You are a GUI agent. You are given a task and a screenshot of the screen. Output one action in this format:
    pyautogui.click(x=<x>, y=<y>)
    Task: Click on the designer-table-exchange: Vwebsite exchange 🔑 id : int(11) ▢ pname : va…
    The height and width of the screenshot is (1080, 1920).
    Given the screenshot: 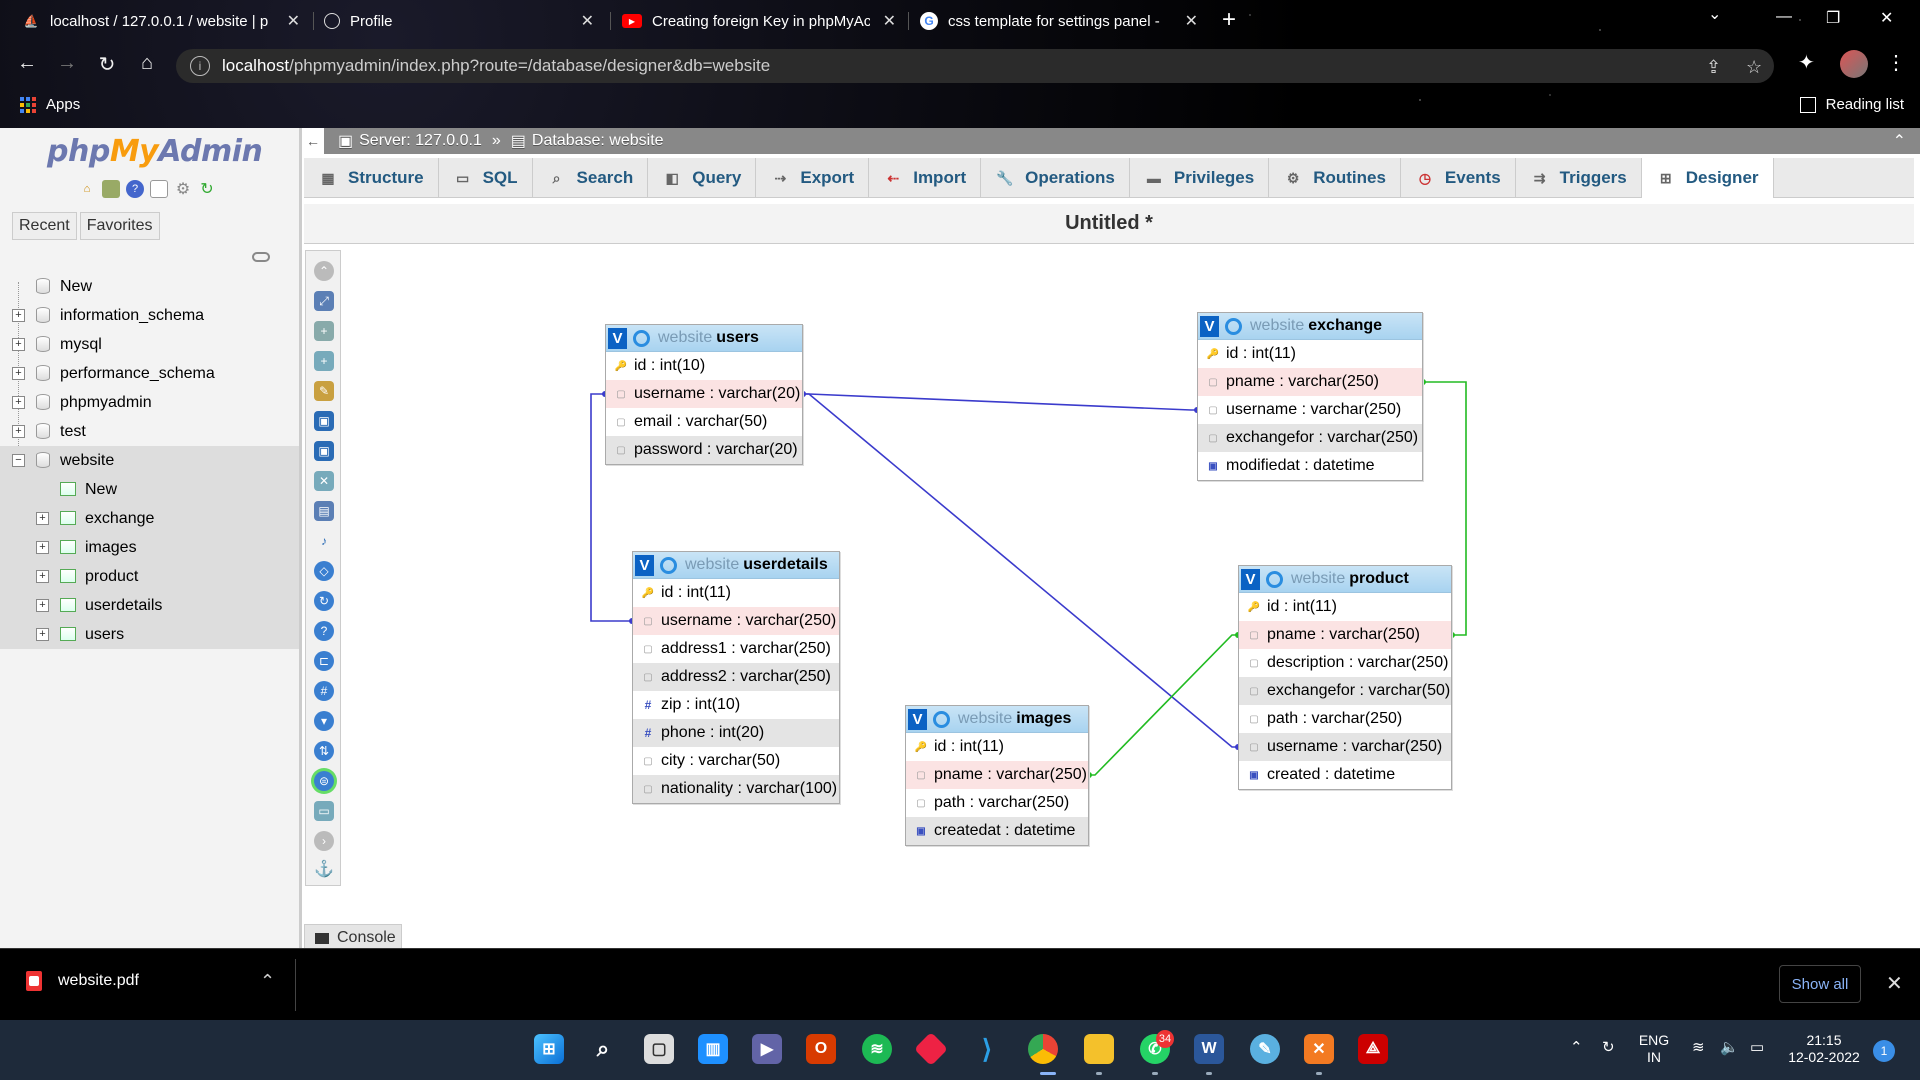 What is the action you would take?
    pyautogui.click(x=1310, y=396)
    